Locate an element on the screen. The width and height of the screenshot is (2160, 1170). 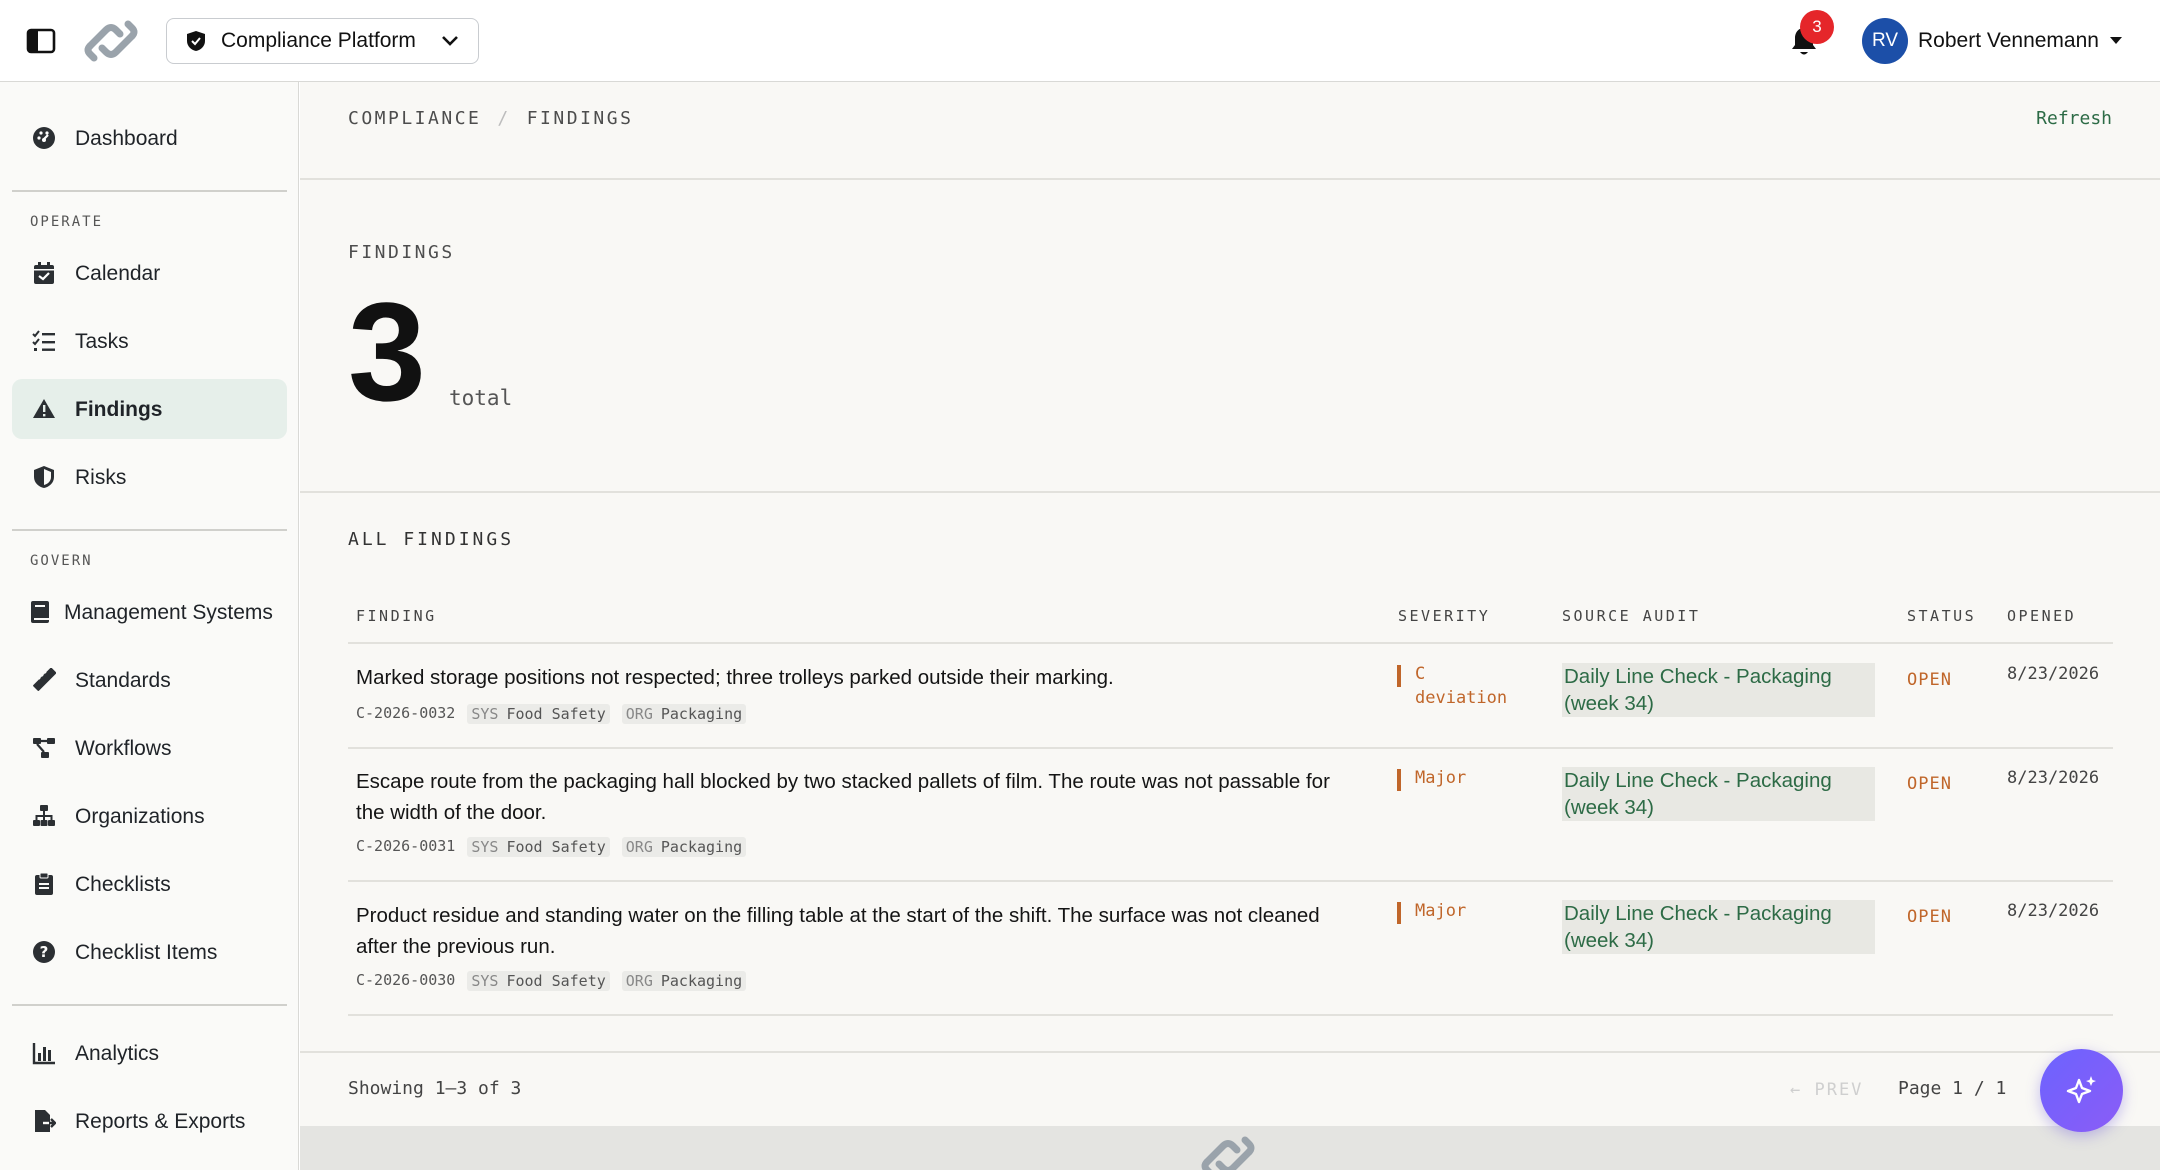
calendar-check-icon is located at coordinates (44, 273).